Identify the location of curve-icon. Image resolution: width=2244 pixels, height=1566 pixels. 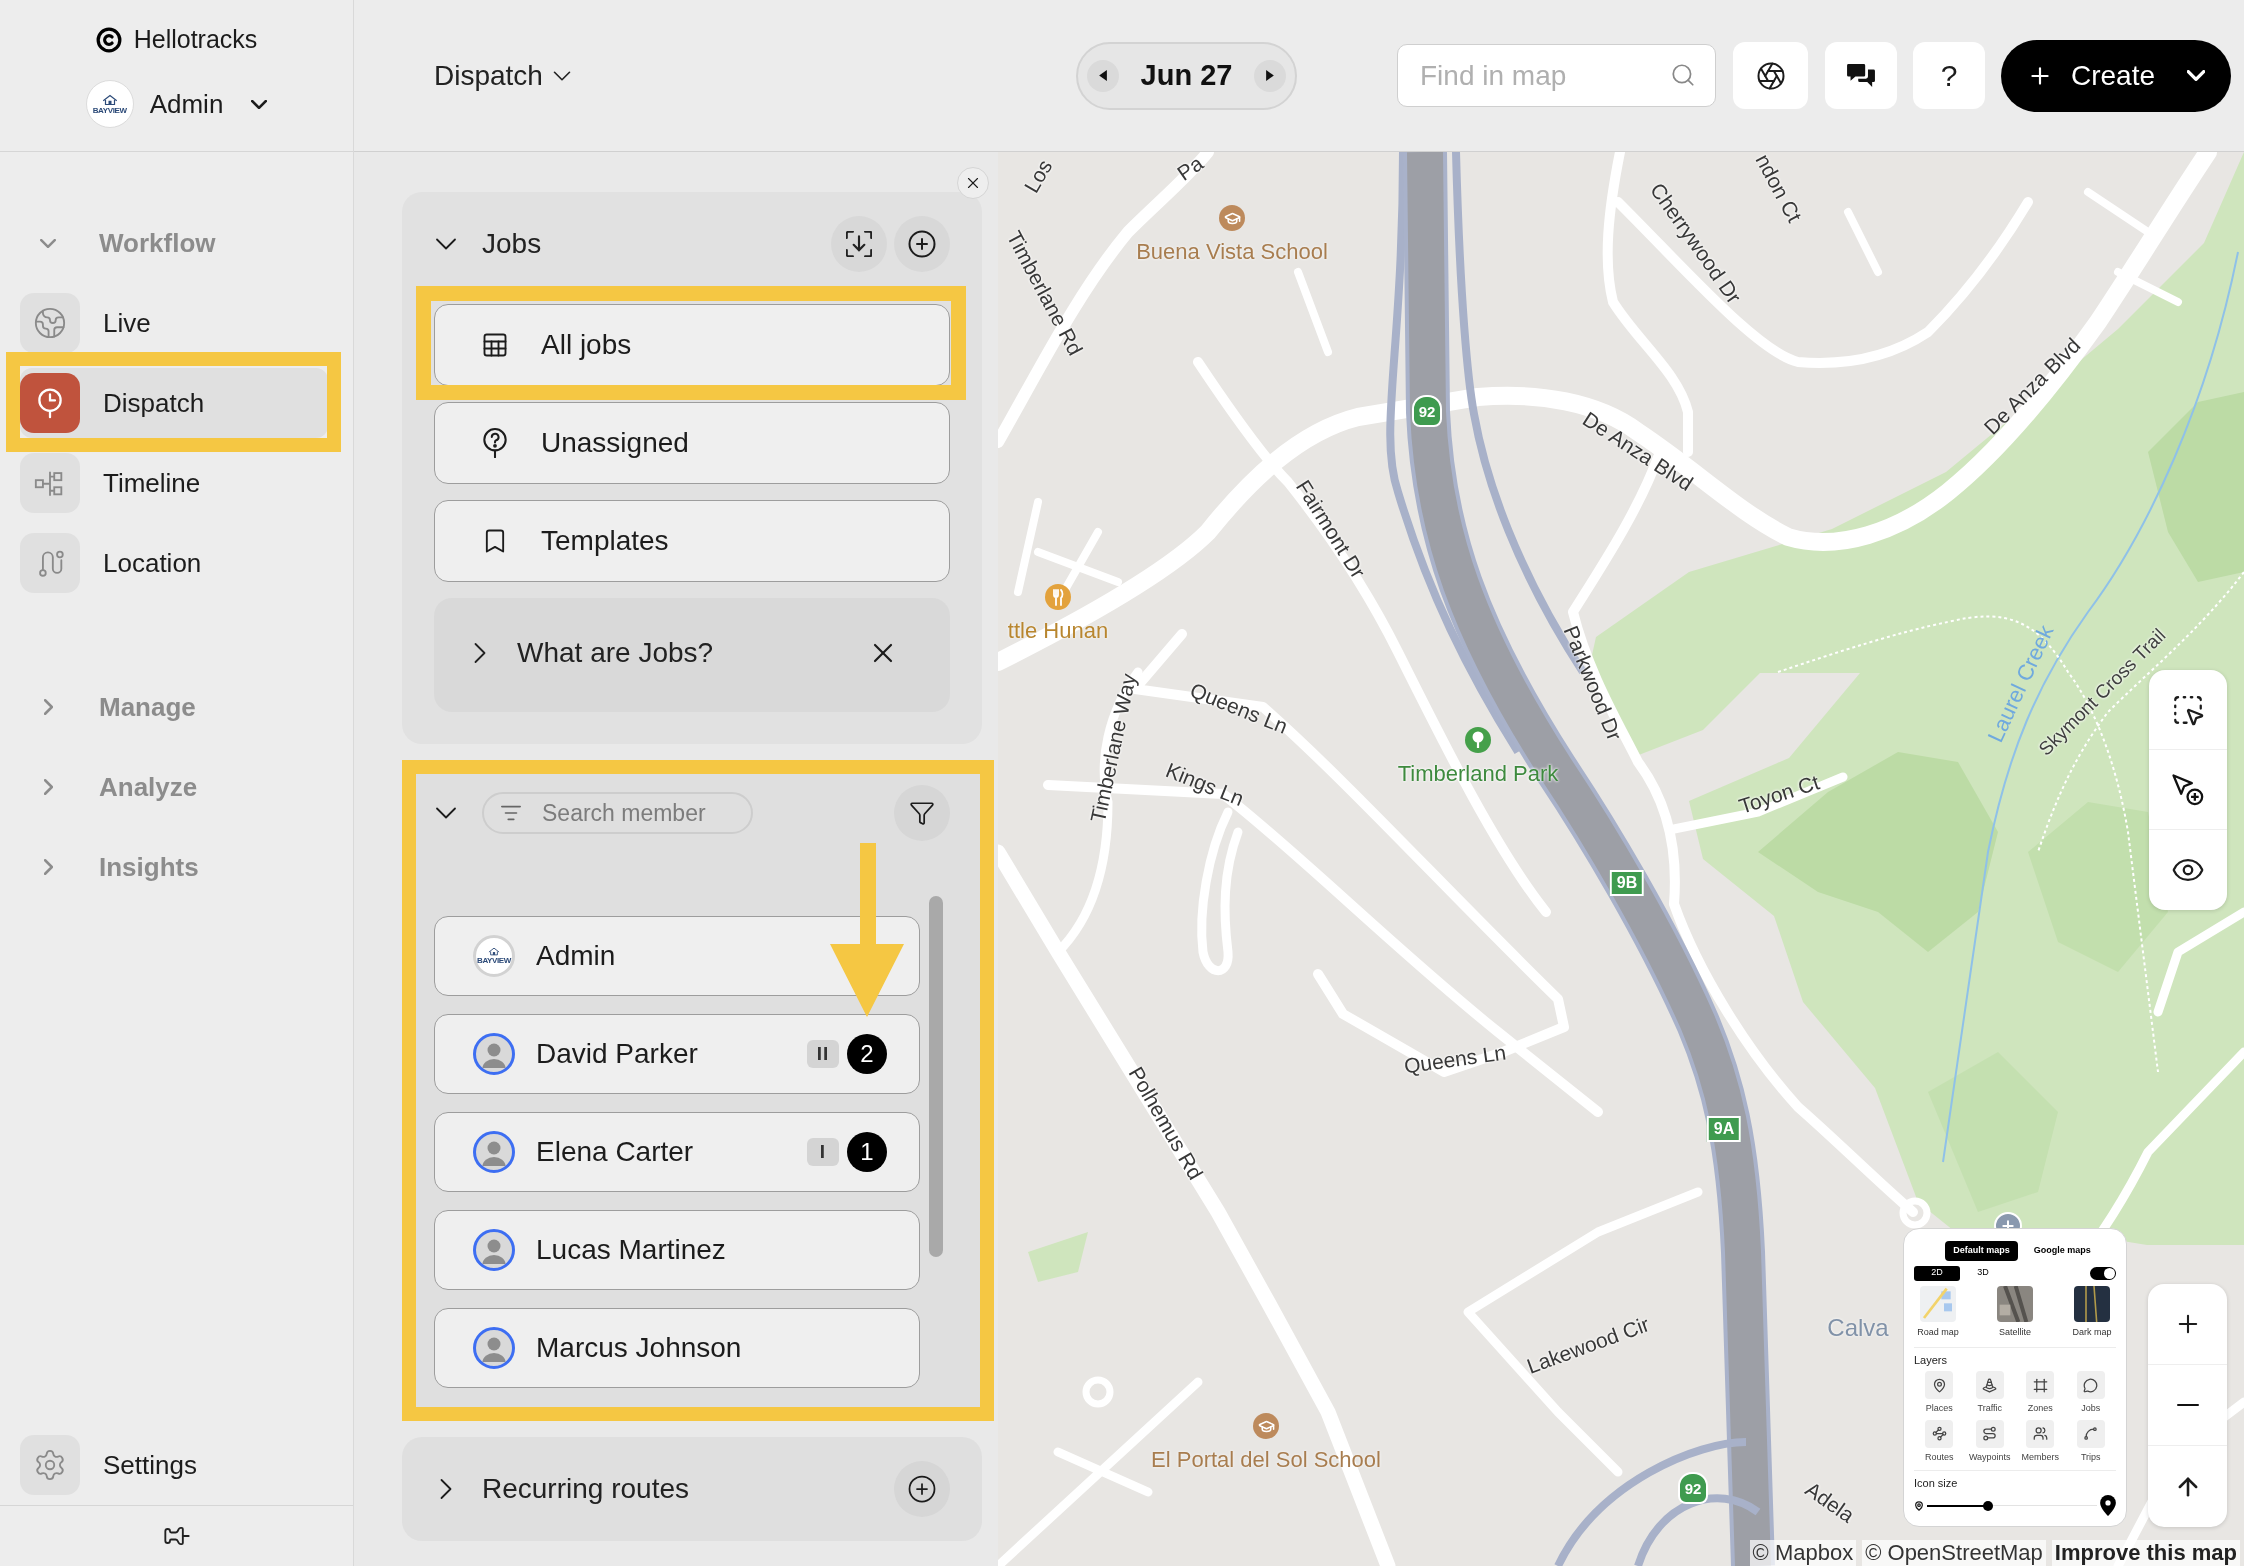
(2090, 1433).